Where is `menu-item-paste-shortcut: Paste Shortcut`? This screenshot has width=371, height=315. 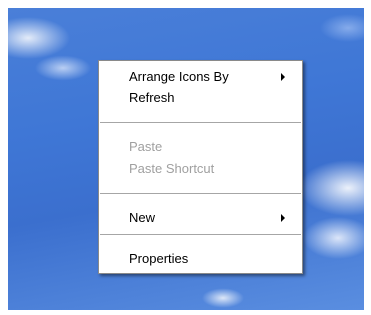 menu-item-paste-shortcut: Paste Shortcut is located at coordinates (200, 169).